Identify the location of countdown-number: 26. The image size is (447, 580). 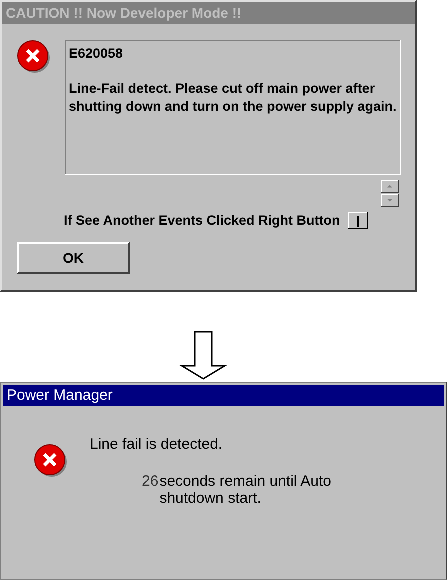
(150, 482).